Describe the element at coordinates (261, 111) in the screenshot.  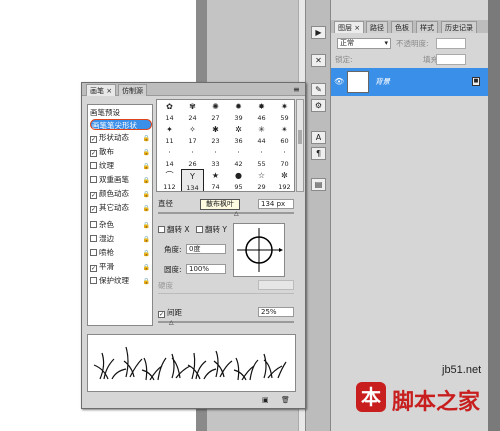
I see `brush-tip: ✸ 46` at that location.